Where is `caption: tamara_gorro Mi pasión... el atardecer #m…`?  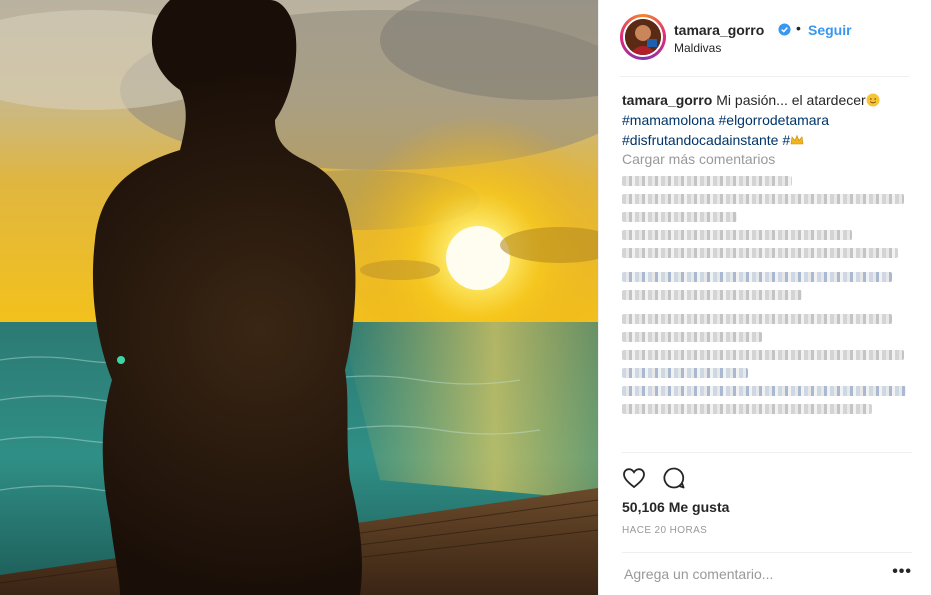
caption: tamara_gorro Mi pasión... el atardecer #m… is located at coordinates (767, 120).